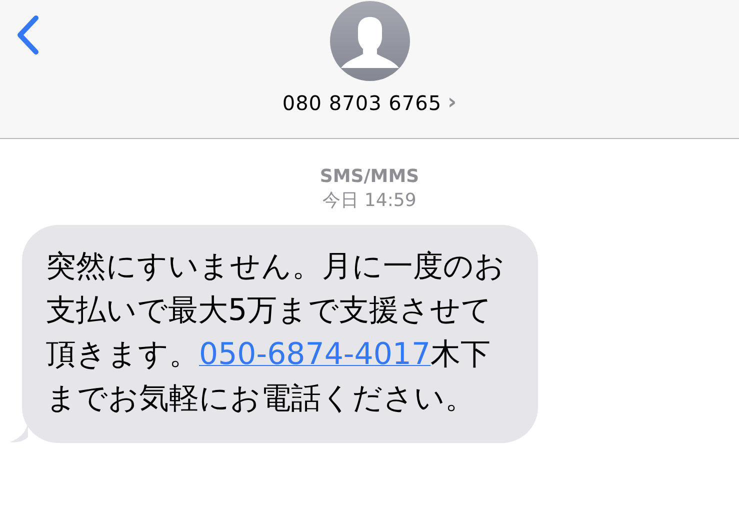 The image size is (739, 515). Describe the element at coordinates (362, 102) in the screenshot. I see `contact-number: 080 8703 6765` at that location.